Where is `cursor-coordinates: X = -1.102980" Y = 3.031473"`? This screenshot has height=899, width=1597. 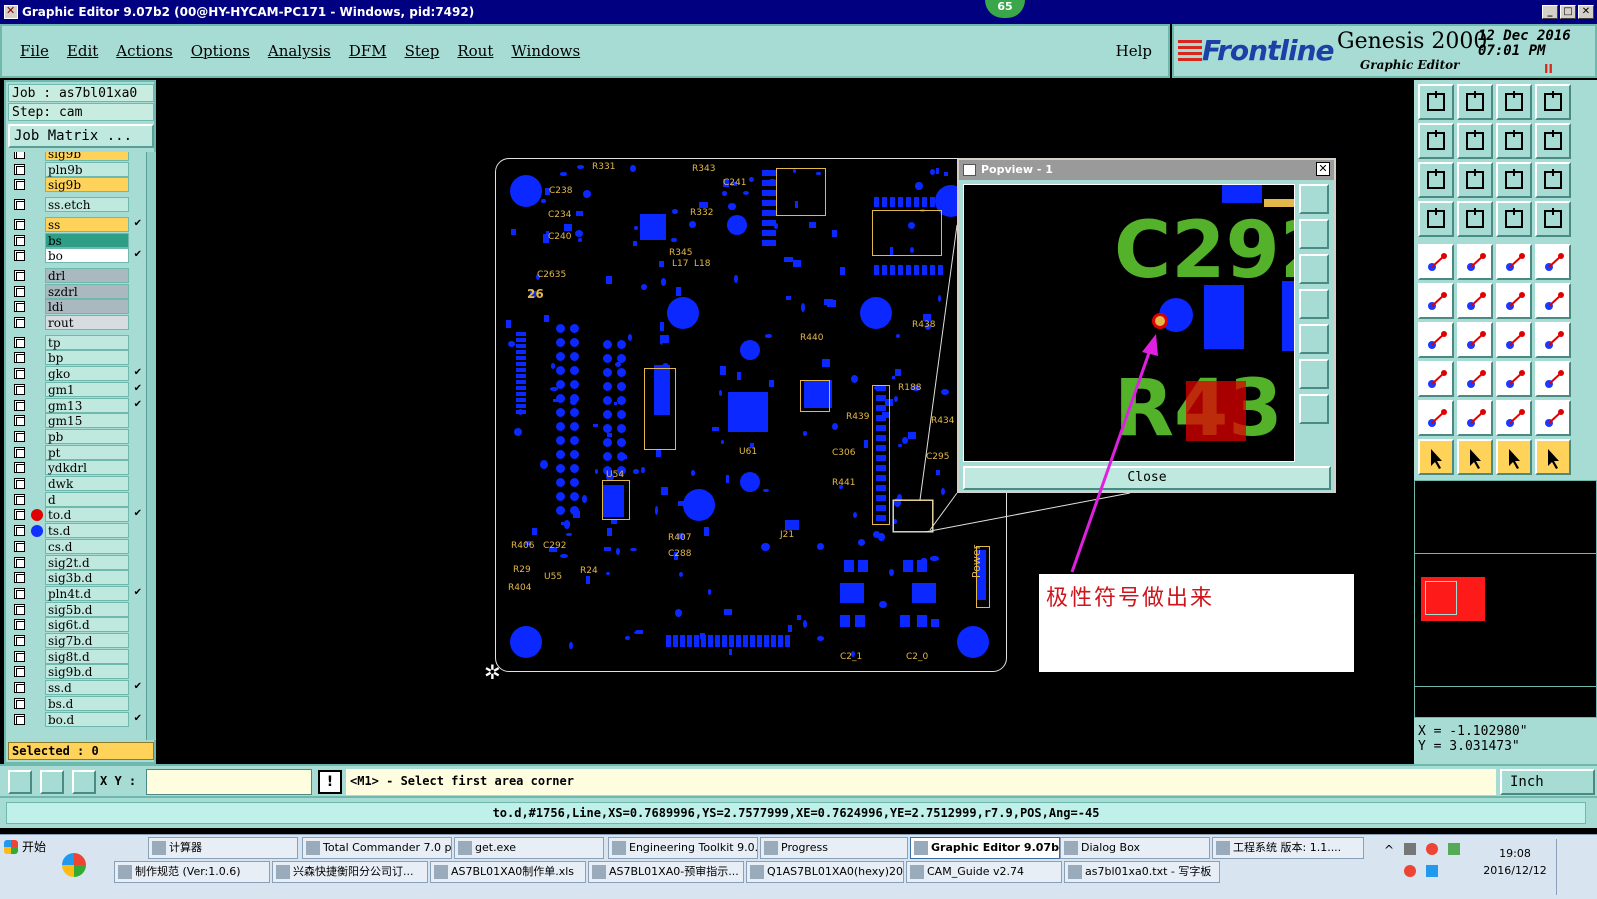
cursor-coordinates: X = -1.102980" Y = 3.031473" is located at coordinates (1505, 741).